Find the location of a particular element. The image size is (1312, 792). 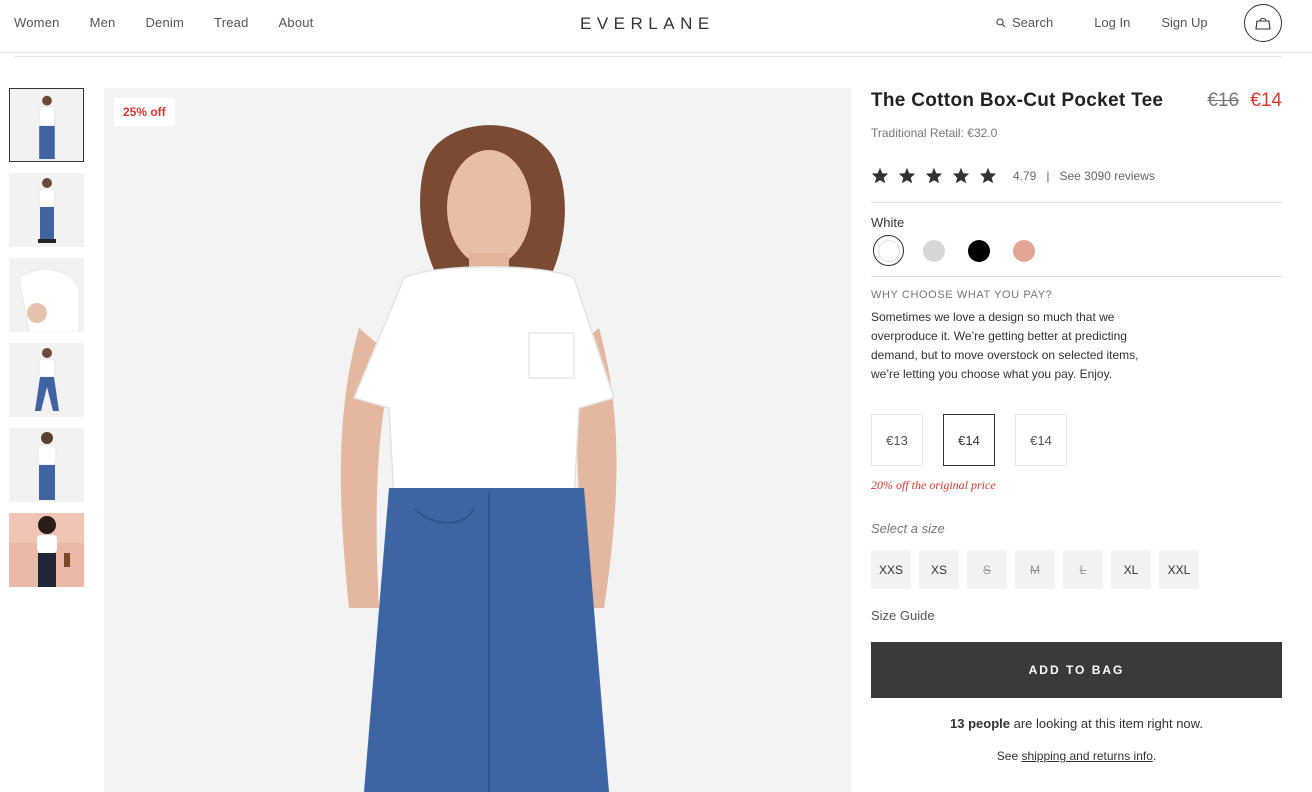

price-options: €13 €14 €14 is located at coordinates (969, 440).